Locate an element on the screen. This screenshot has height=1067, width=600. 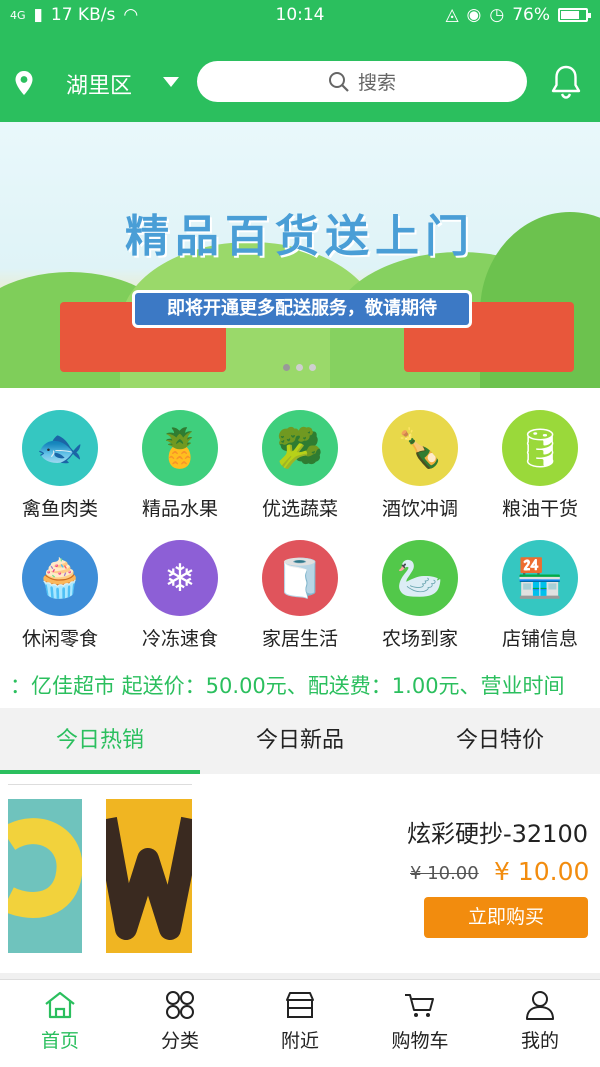
category-item: 🧻 家居生活 is located at coordinates (300, 595).